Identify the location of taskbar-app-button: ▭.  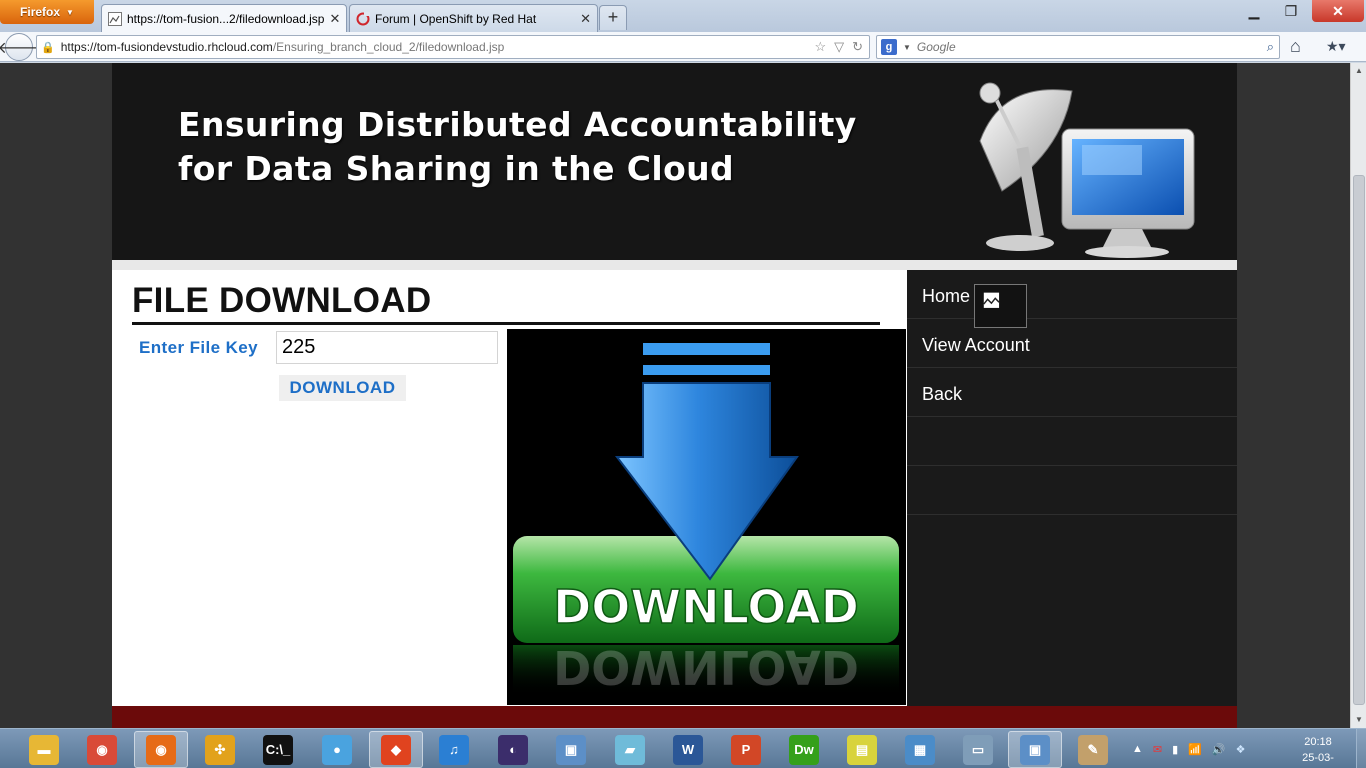
(978, 749).